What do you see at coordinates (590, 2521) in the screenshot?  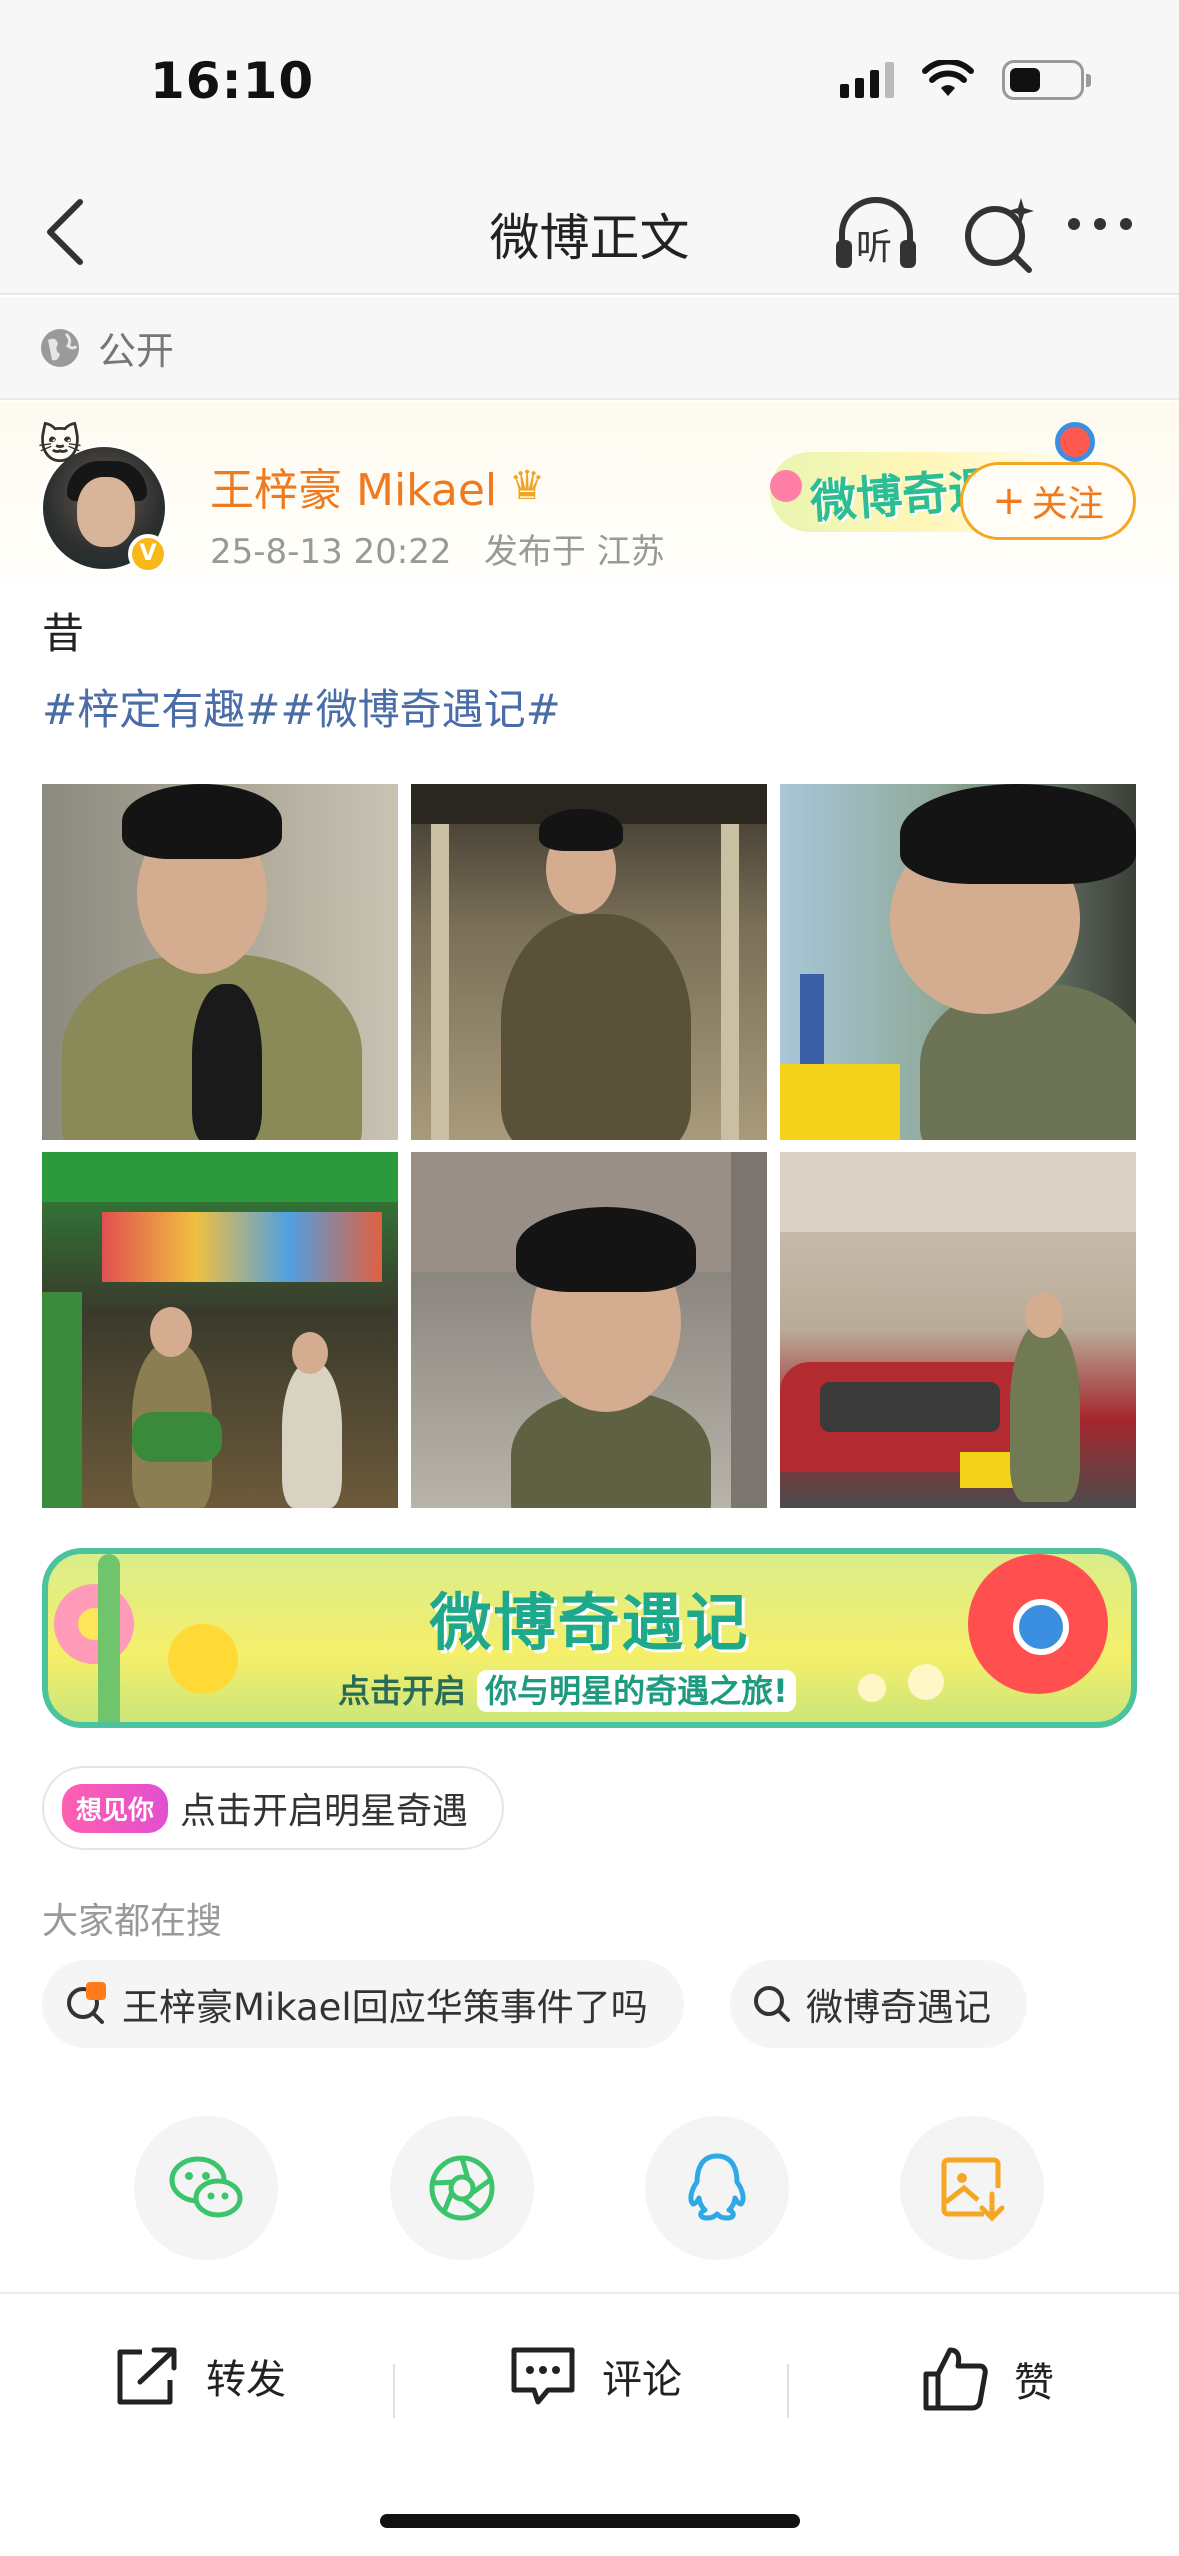 I see `home-indicator` at bounding box center [590, 2521].